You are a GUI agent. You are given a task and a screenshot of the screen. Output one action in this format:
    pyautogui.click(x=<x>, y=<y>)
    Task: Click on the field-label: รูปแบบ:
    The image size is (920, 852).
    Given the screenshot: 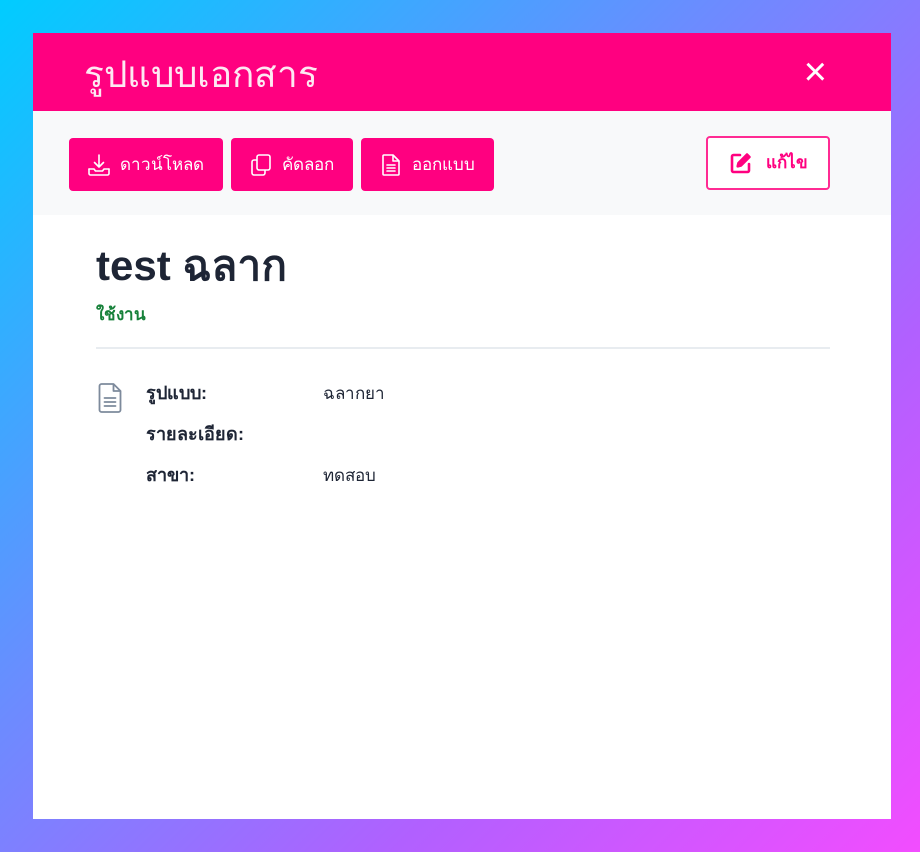 What is the action you would take?
    pyautogui.click(x=177, y=394)
    